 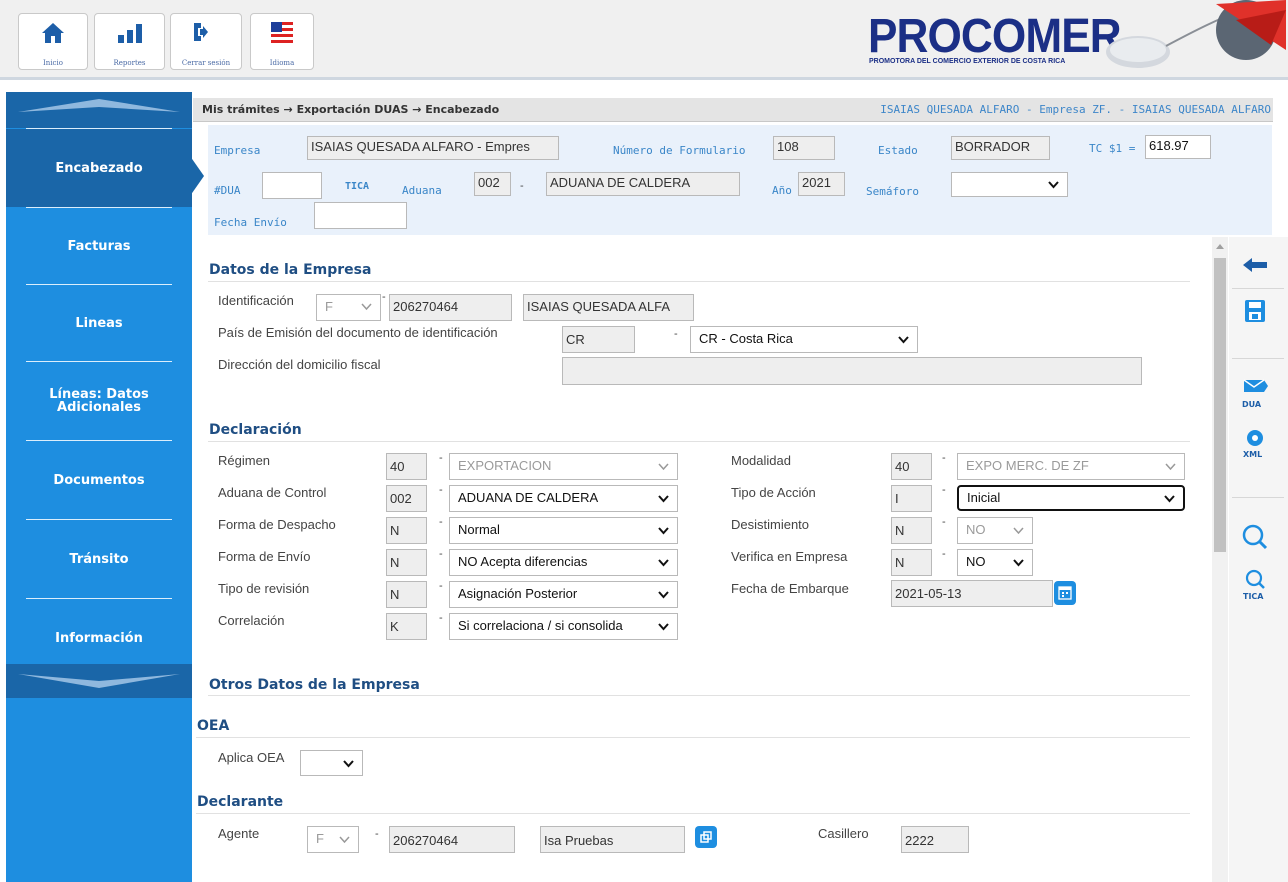 What do you see at coordinates (251, 620) in the screenshot?
I see `correlacion-label: Correlación` at bounding box center [251, 620].